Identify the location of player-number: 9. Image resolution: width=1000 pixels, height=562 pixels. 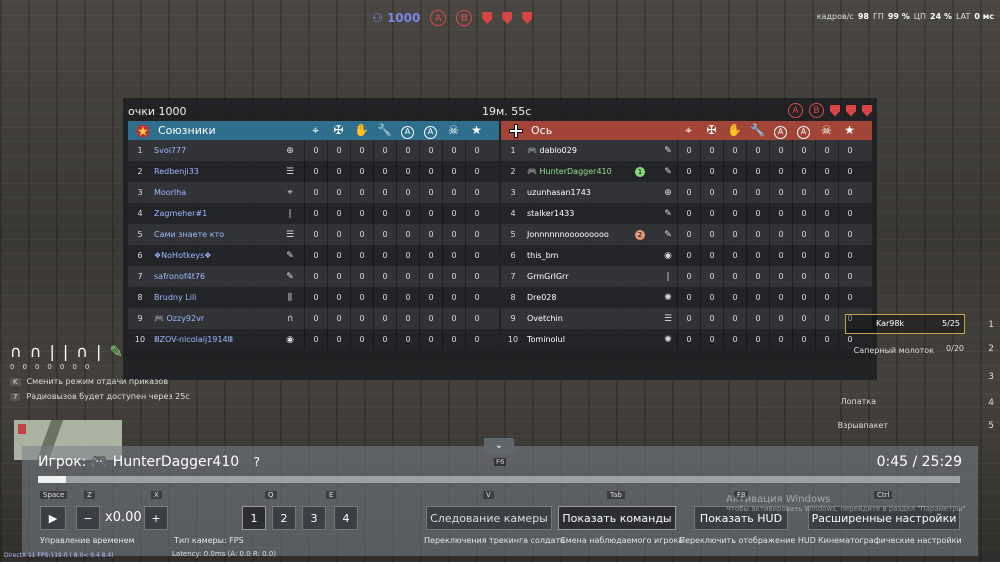
(140, 318).